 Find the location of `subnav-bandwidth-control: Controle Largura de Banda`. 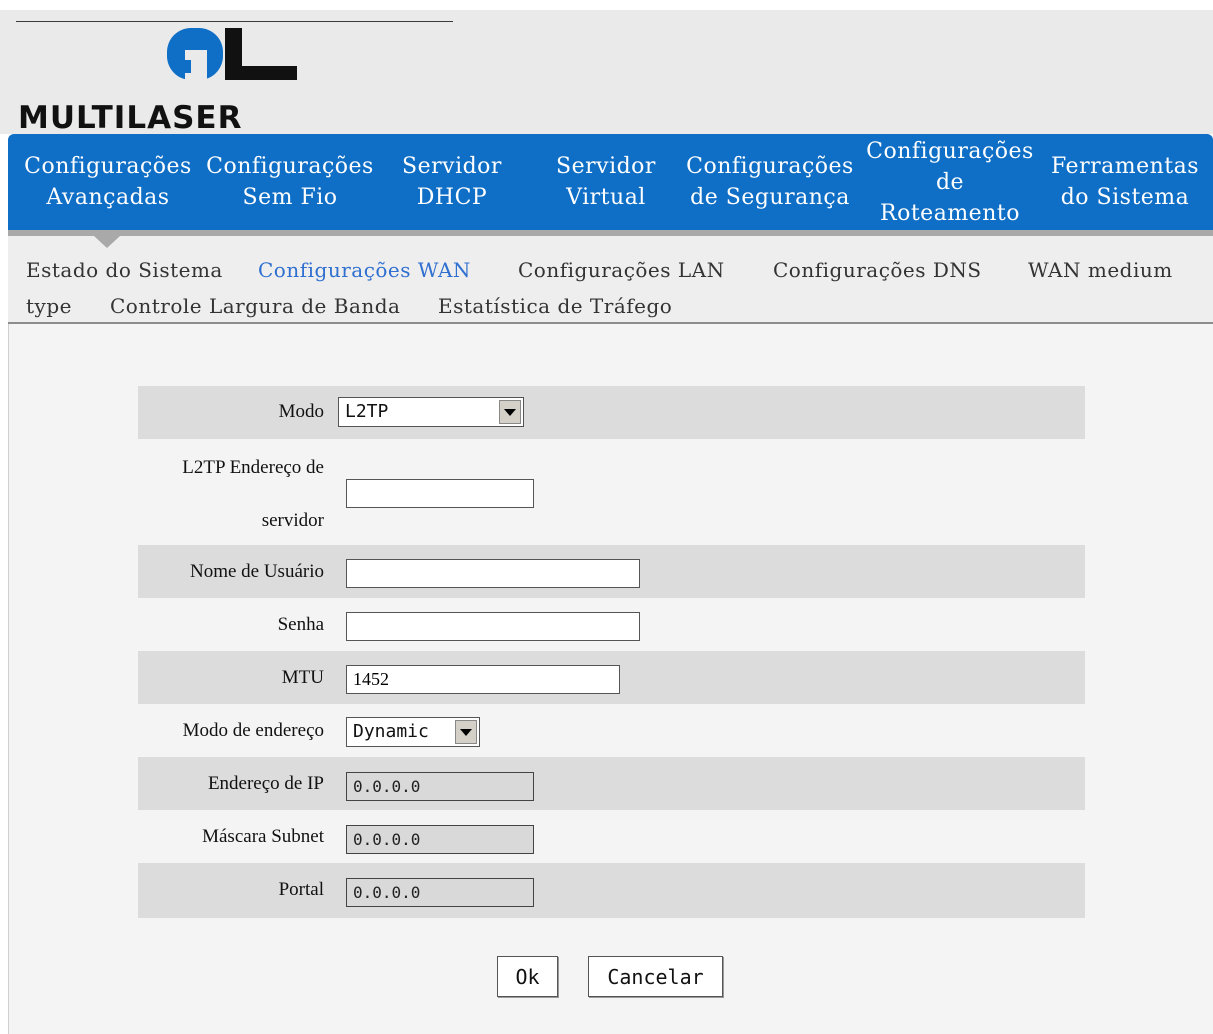

subnav-bandwidth-control: Controle Largura de Banda is located at coordinates (255, 306).